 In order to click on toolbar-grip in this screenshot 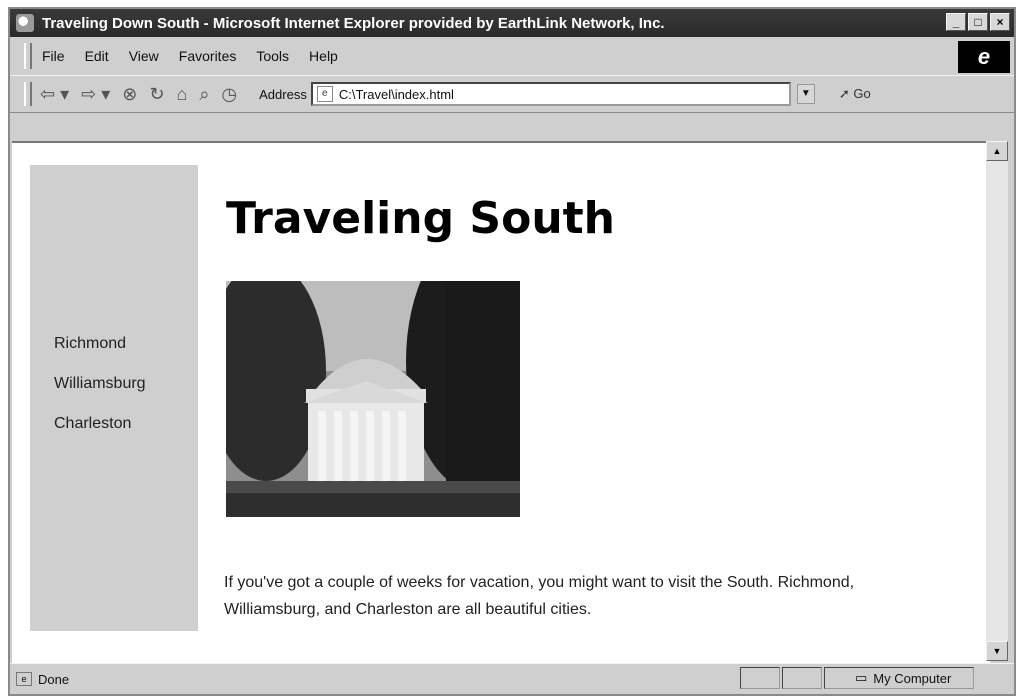, I will do `click(28, 94)`.